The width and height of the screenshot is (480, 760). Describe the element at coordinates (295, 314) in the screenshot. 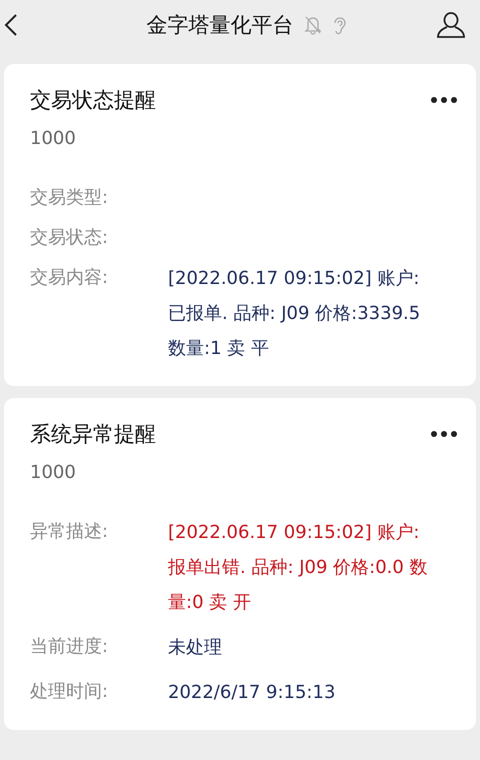

I see `field-value: [2022.06.17 09:15:02] 账户: 已报单. 品种: J09 价格:3339.5 数量:1 卖 平` at that location.